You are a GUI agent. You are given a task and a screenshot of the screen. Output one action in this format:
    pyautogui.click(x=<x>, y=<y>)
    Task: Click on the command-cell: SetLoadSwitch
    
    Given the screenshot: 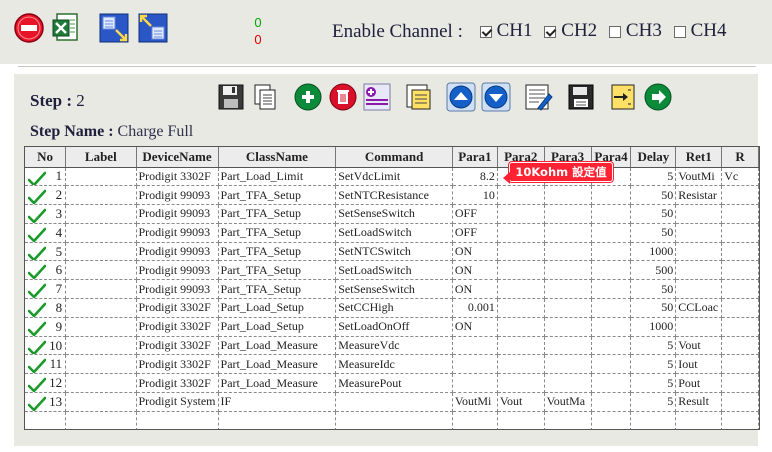 What is the action you would take?
    pyautogui.click(x=394, y=270)
    